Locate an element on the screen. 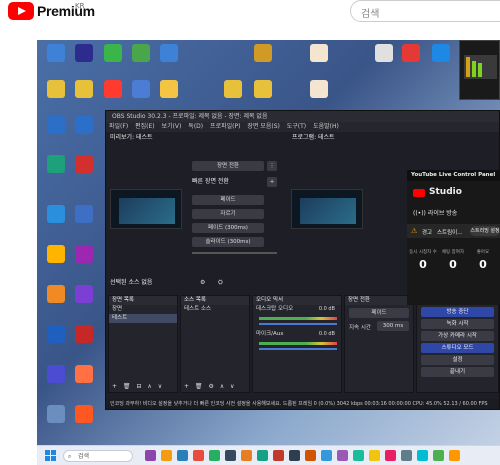 This screenshot has width=500, height=465. transition-slider is located at coordinates (234, 253).